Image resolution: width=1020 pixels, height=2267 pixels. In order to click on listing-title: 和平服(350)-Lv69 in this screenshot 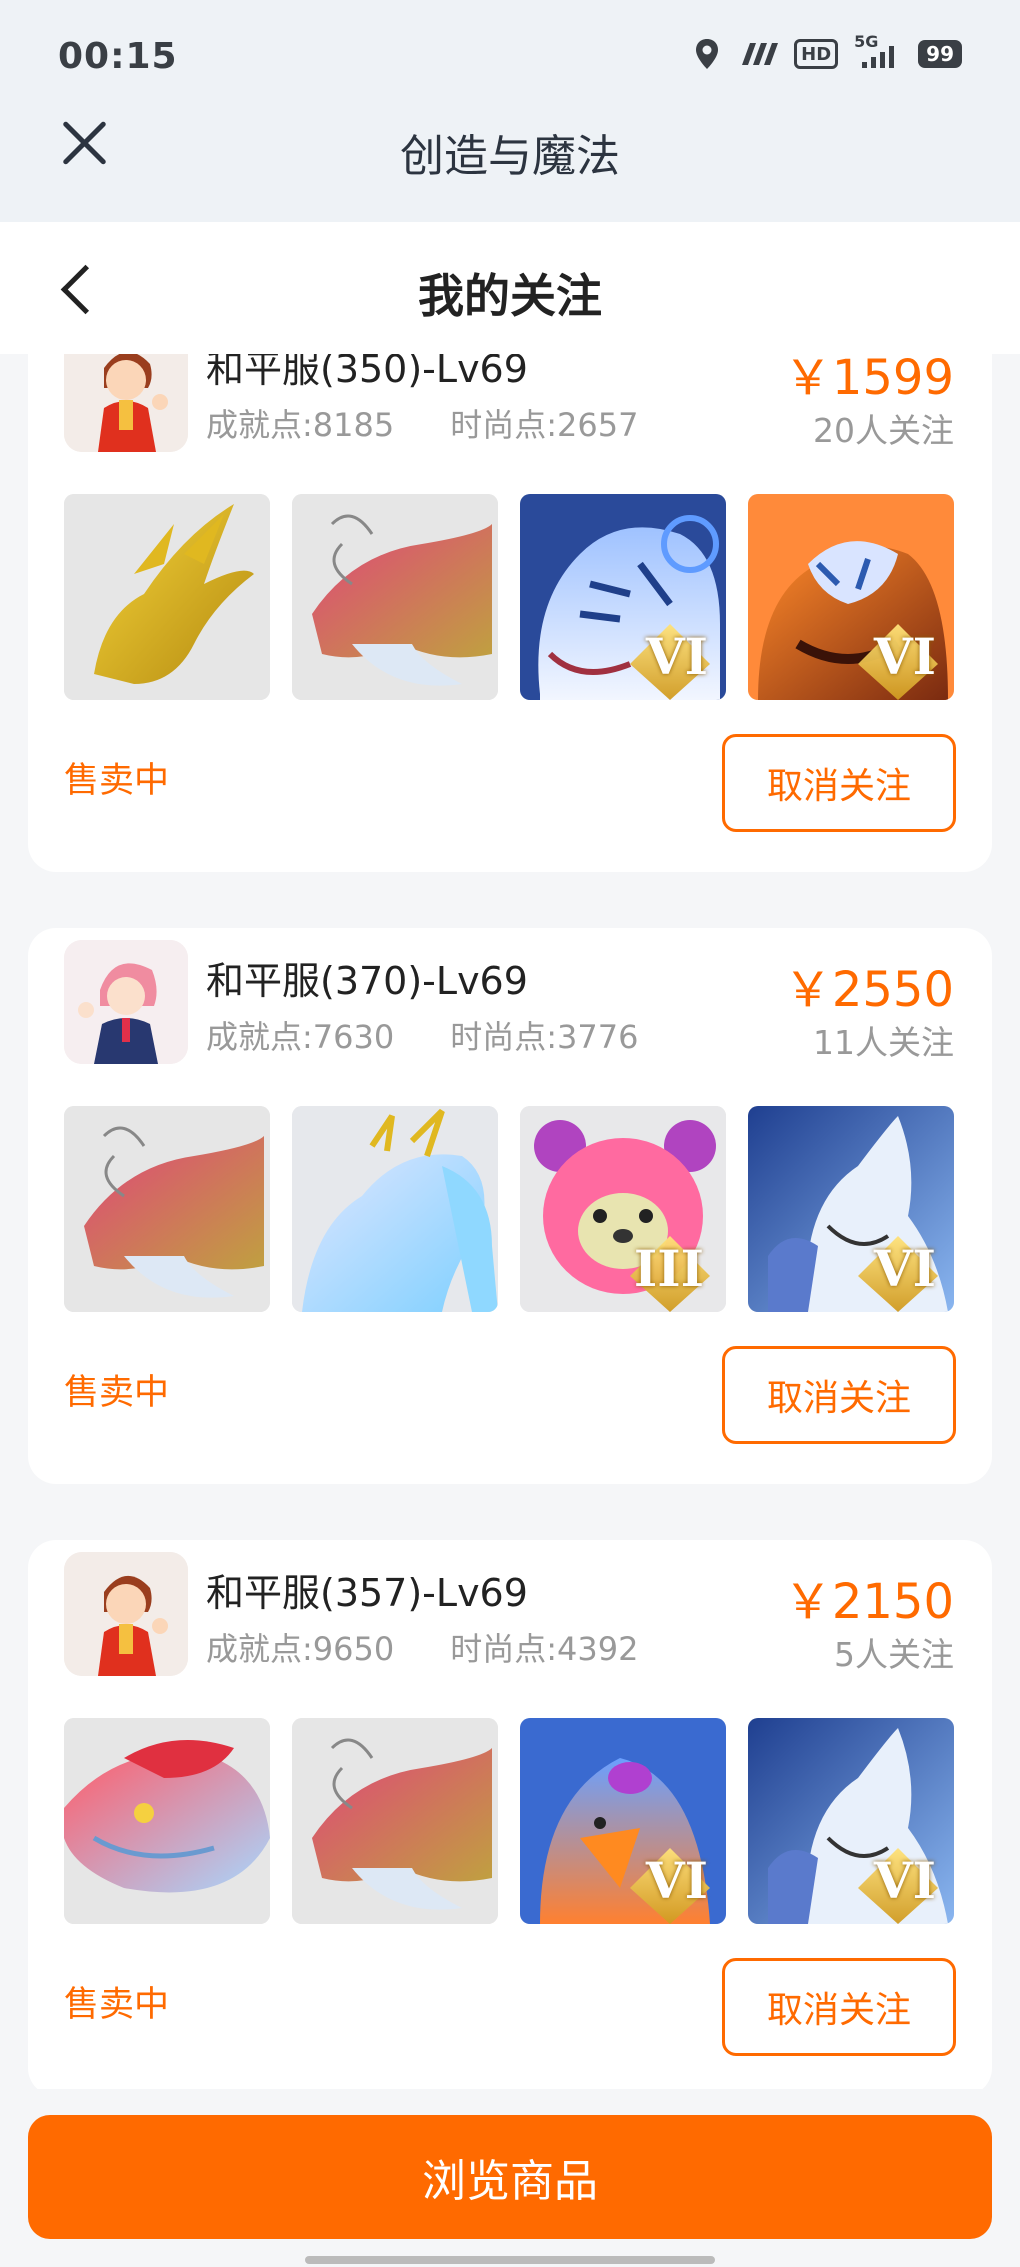, I will do `click(367, 372)`.